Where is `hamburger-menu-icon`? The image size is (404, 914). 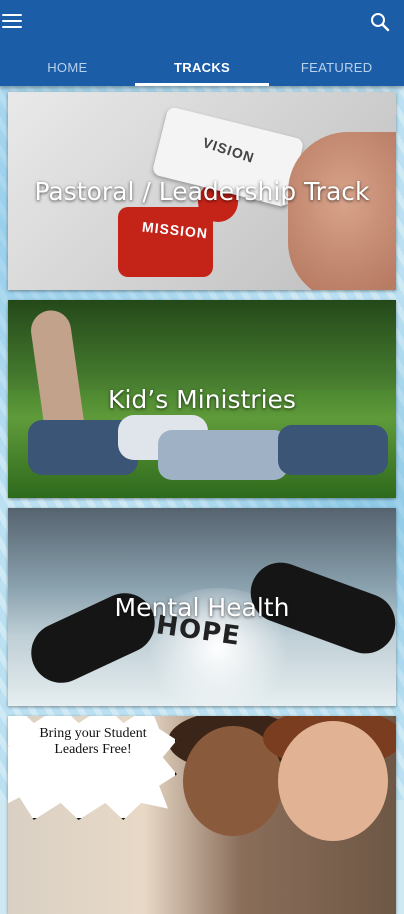 hamburger-menu-icon is located at coordinates (13, 21).